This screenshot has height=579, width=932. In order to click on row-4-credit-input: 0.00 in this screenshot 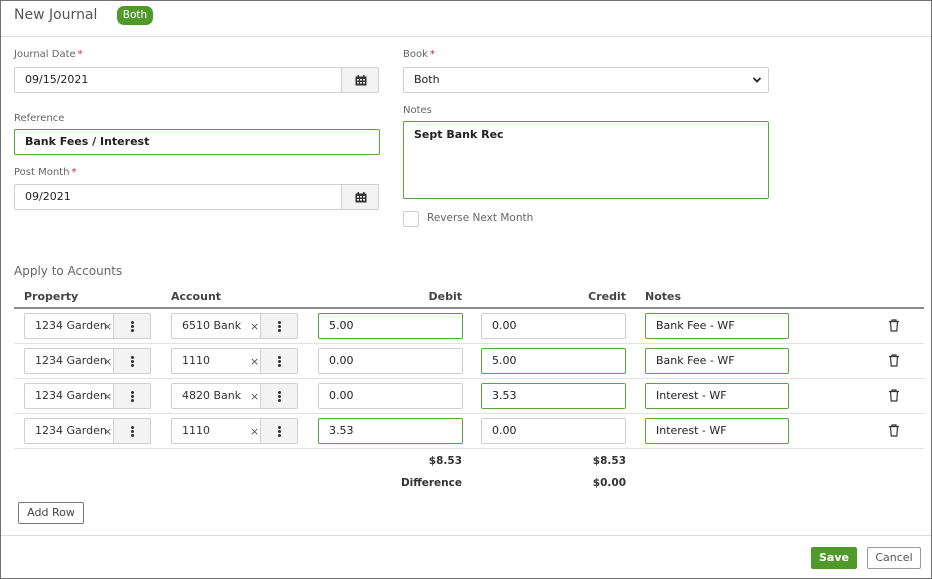, I will do `click(553, 431)`.